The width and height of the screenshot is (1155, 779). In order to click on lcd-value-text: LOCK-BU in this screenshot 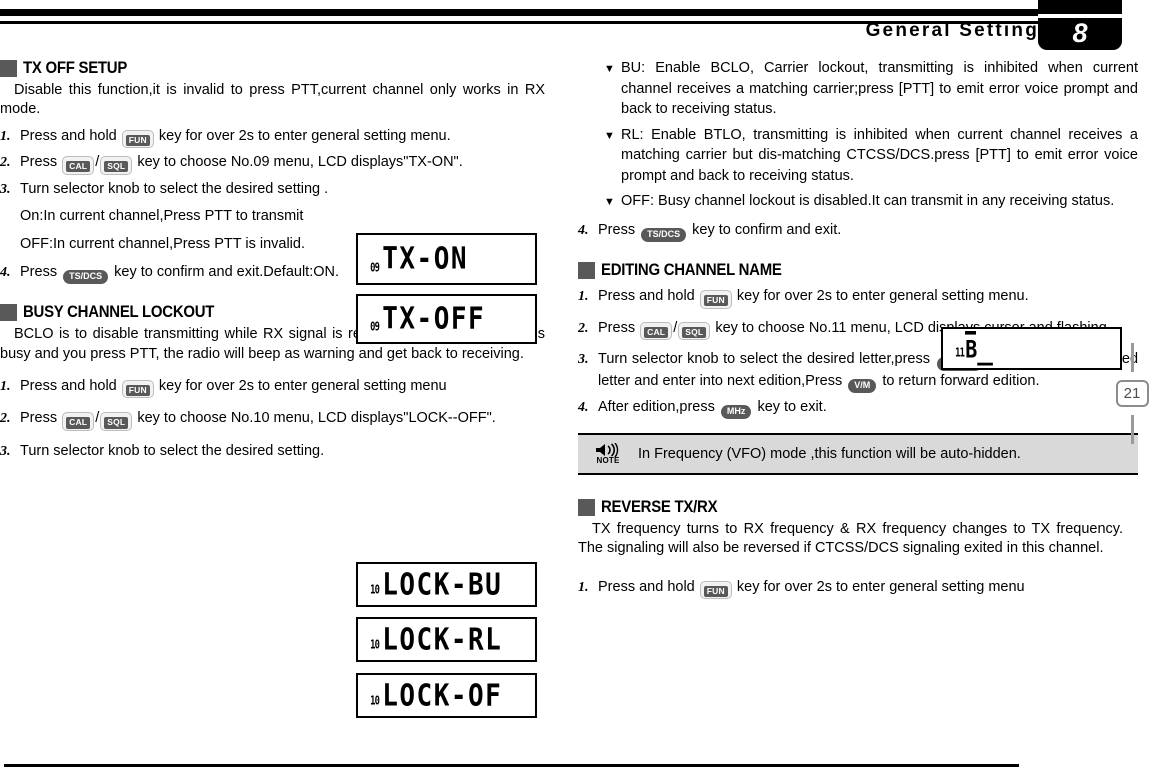, I will do `click(442, 584)`.